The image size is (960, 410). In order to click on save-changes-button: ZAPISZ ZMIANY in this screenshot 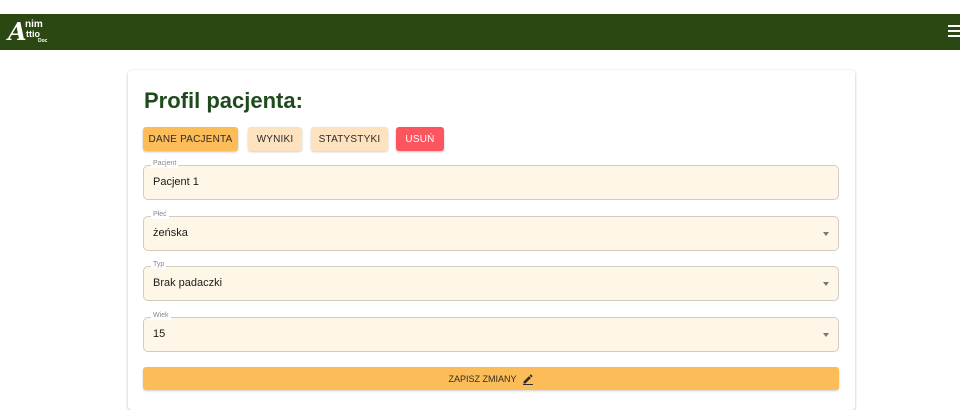, I will do `click(491, 378)`.